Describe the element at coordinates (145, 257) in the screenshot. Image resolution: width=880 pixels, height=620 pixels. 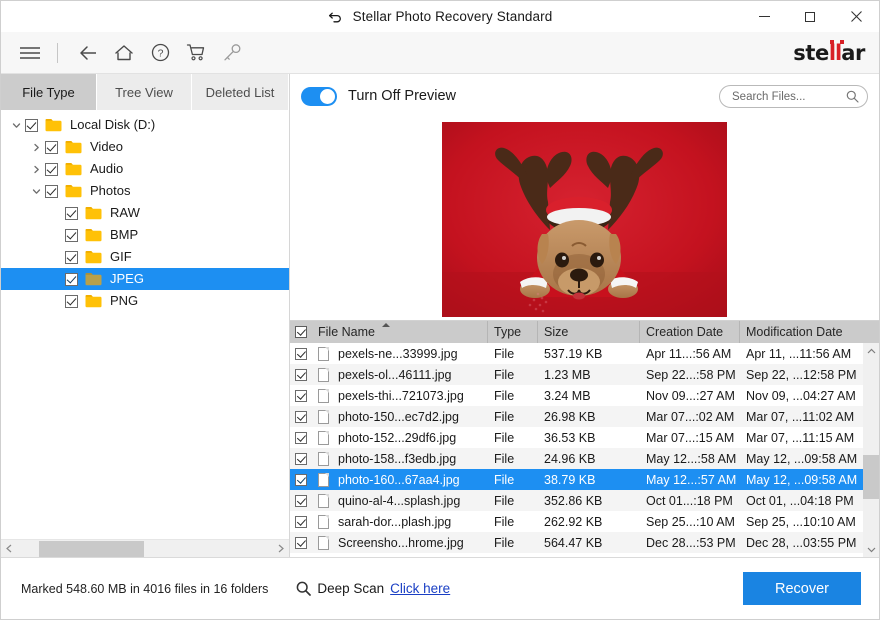
I see `tree-item-gif: GIF` at that location.